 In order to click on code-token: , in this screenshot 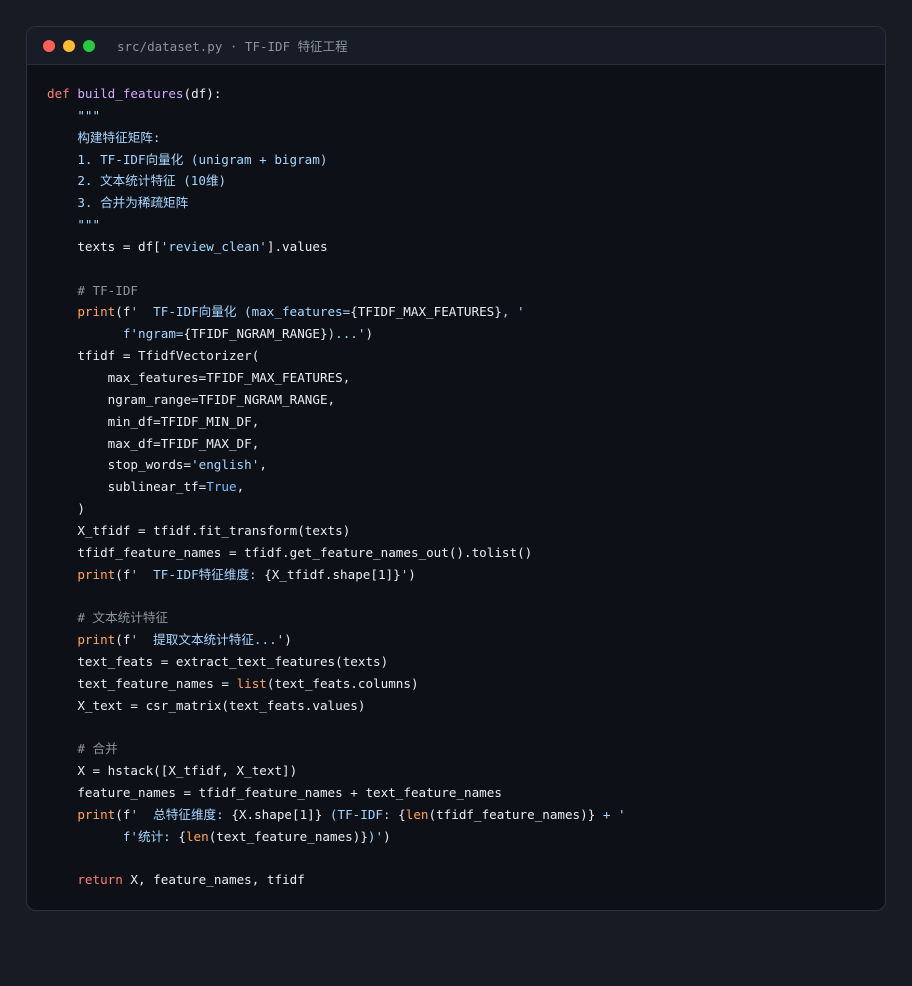, I will do `click(240, 487)`.